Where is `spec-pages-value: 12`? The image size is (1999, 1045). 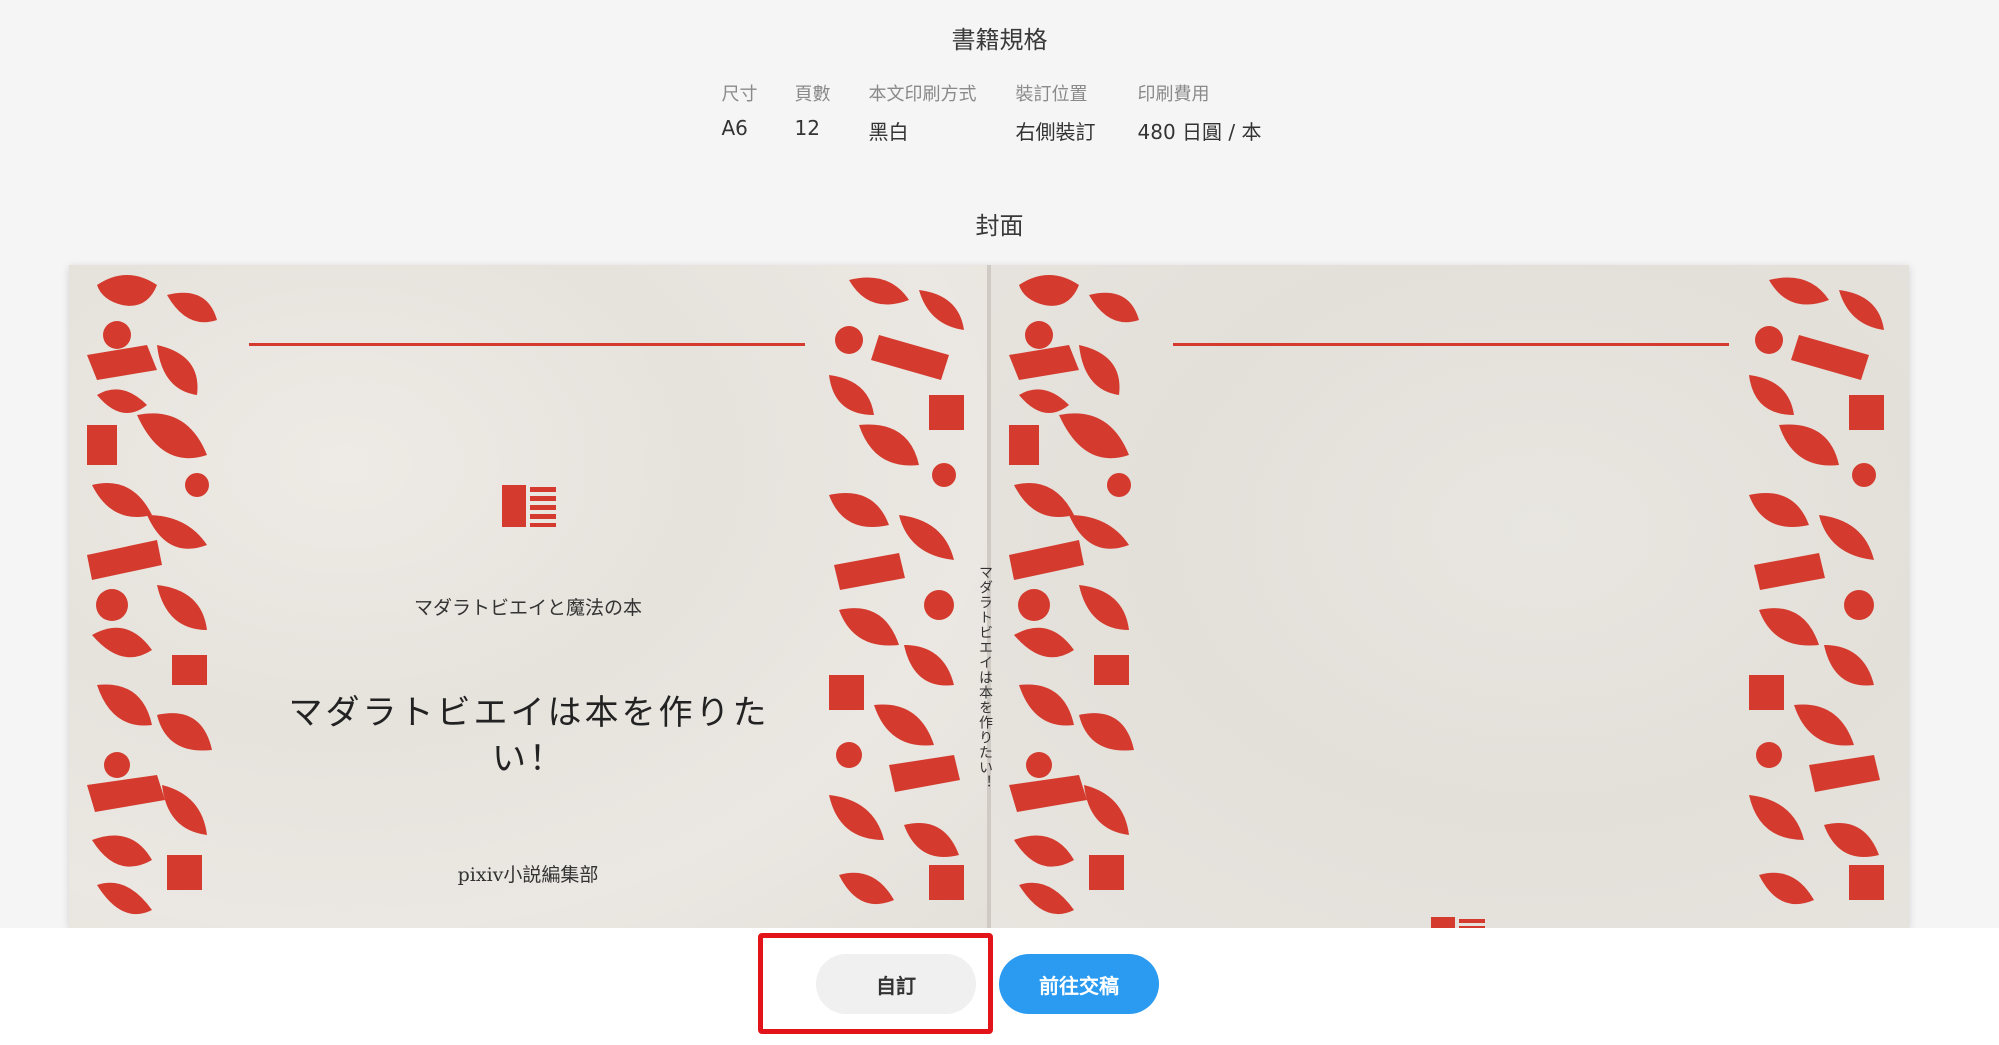
spec-pages-value: 12 is located at coordinates (807, 128).